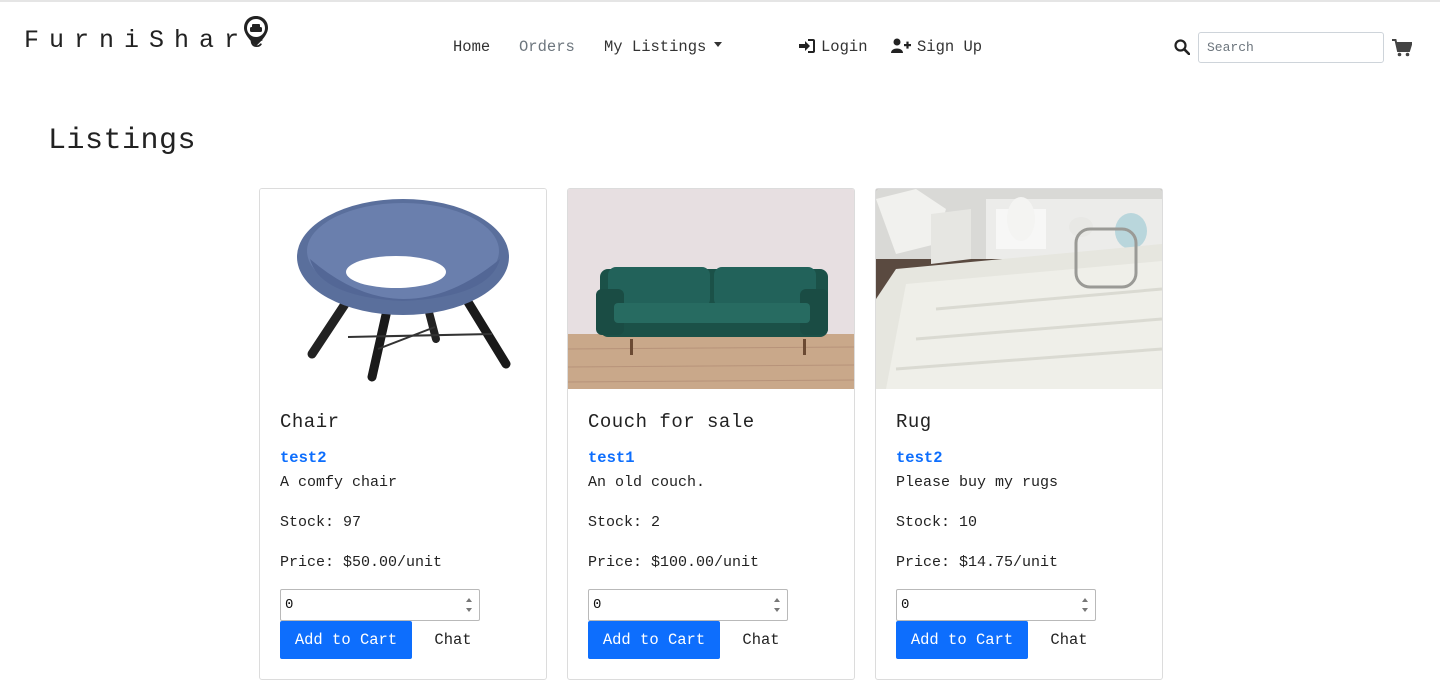  What do you see at coordinates (718, 44) in the screenshot?
I see `caret-down-icon` at bounding box center [718, 44].